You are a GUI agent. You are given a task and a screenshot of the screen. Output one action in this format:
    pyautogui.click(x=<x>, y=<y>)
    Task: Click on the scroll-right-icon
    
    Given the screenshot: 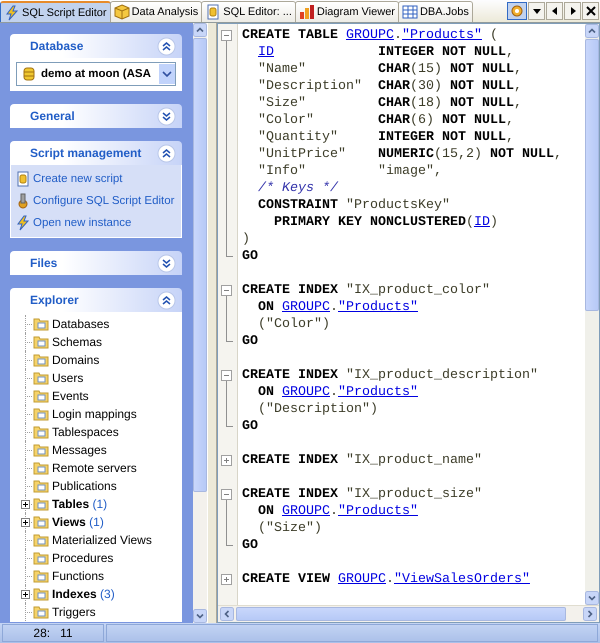 What is the action you would take?
    pyautogui.click(x=590, y=614)
    